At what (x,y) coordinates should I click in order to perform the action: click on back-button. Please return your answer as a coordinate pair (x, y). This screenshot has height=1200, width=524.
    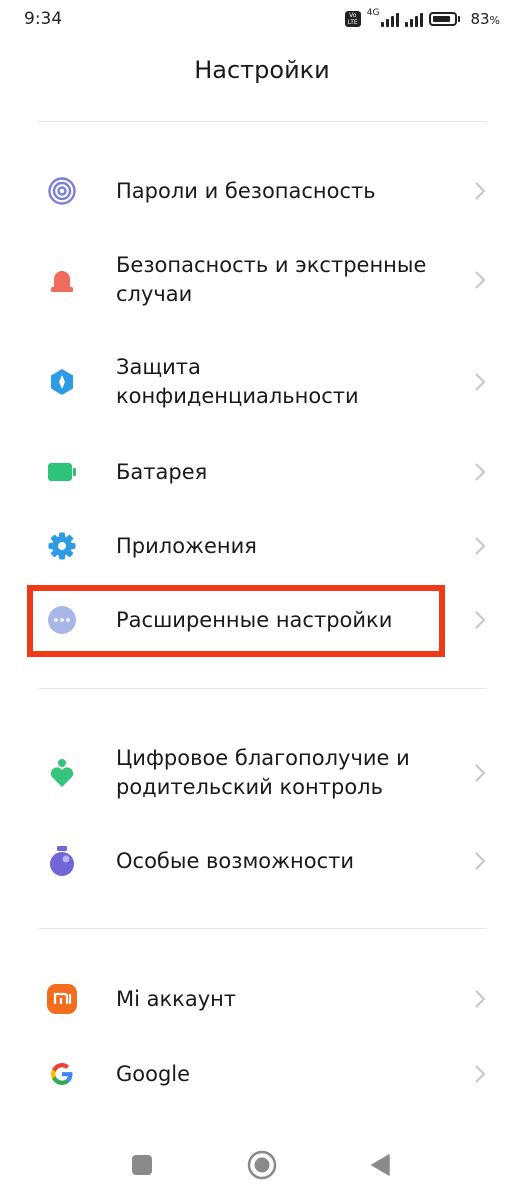
    Looking at the image, I should click on (381, 1165).